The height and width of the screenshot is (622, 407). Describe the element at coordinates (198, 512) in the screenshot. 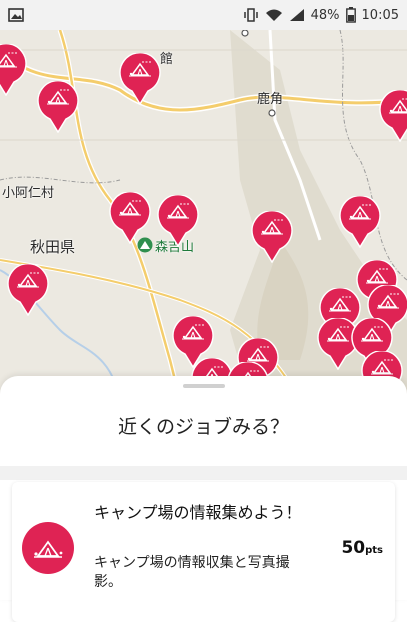

I see `job-title: キャンプ場の情報集めよう！` at that location.